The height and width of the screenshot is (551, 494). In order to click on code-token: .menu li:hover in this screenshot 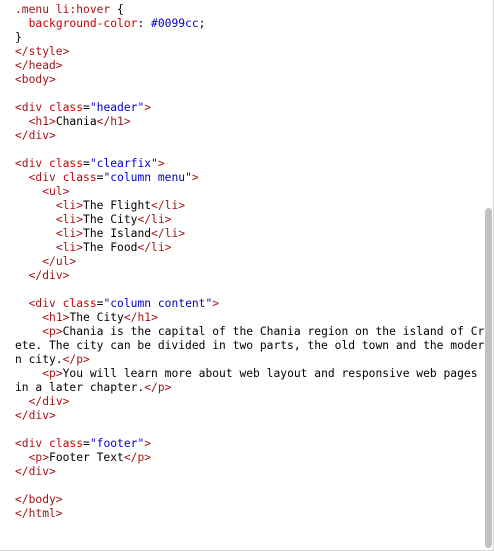, I will do `click(63, 9)`.